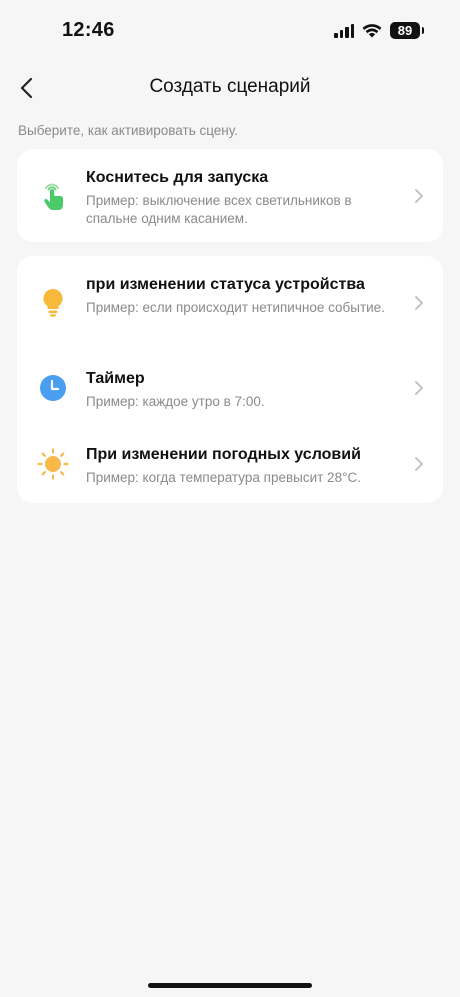 The image size is (460, 997). What do you see at coordinates (175, 401) in the screenshot?
I see `timer-desc: Пример: каждое утро в 7:00.` at bounding box center [175, 401].